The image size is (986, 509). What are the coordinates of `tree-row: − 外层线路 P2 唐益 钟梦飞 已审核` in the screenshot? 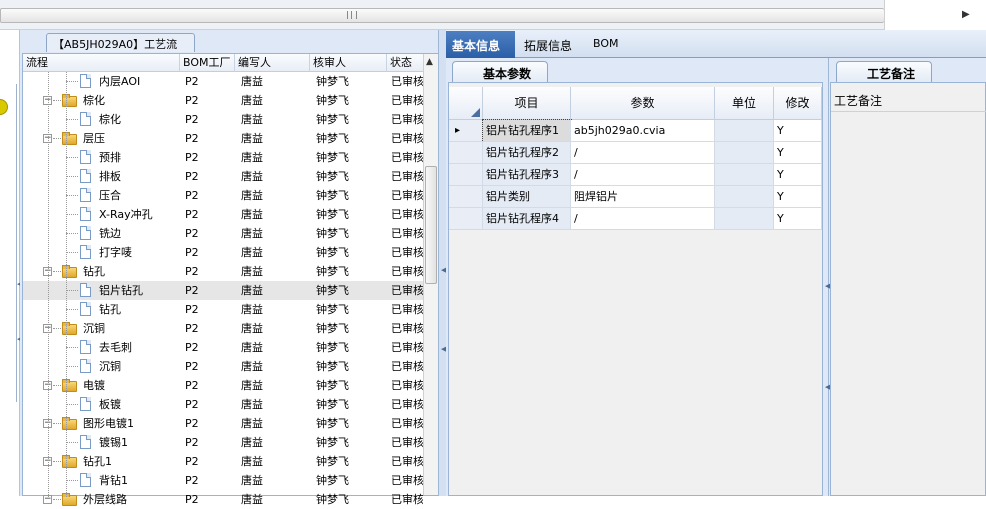 It's located at (223, 499).